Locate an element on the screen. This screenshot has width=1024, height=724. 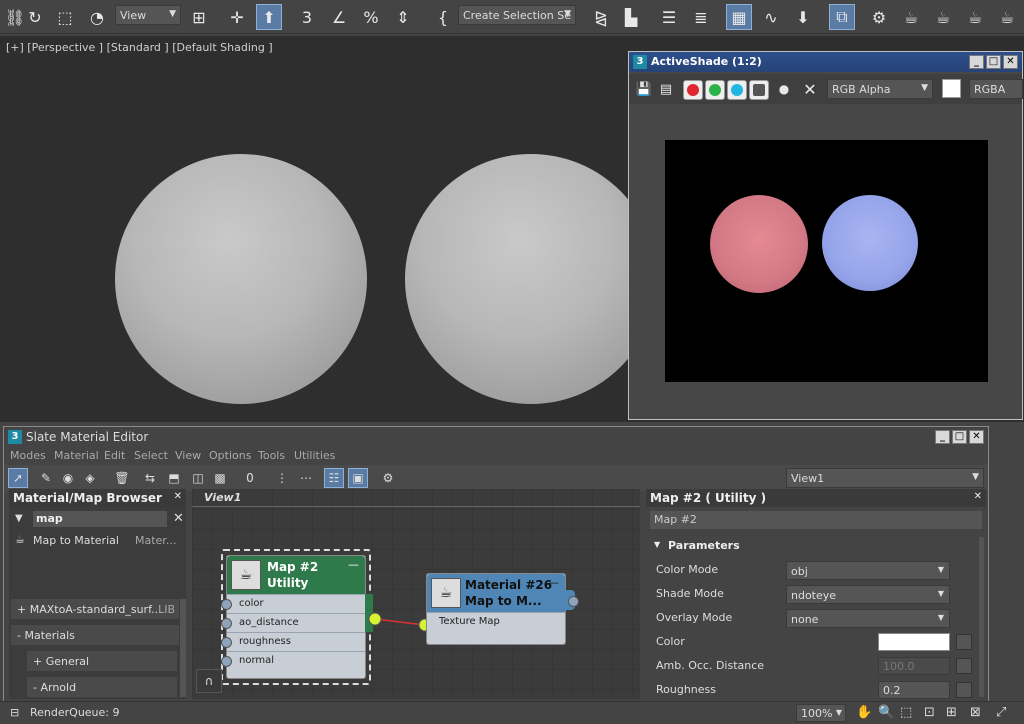
show-end-result-icon: 0 is located at coordinates (250, 478).